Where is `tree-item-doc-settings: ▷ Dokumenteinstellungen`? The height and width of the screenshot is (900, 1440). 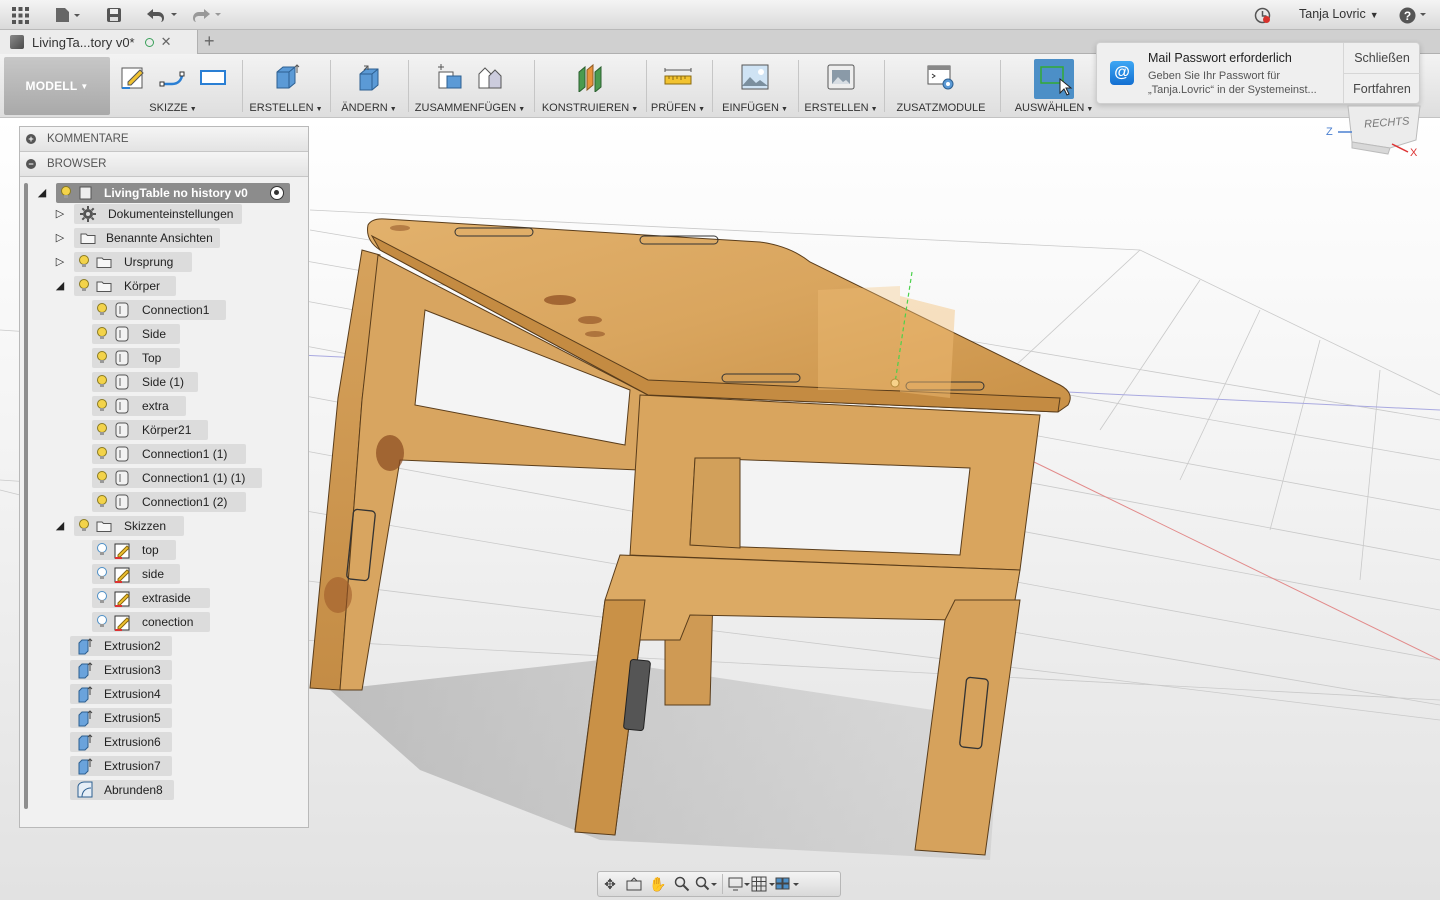 tree-item-doc-settings: ▷ Dokumenteinstellungen is located at coordinates (150, 214).